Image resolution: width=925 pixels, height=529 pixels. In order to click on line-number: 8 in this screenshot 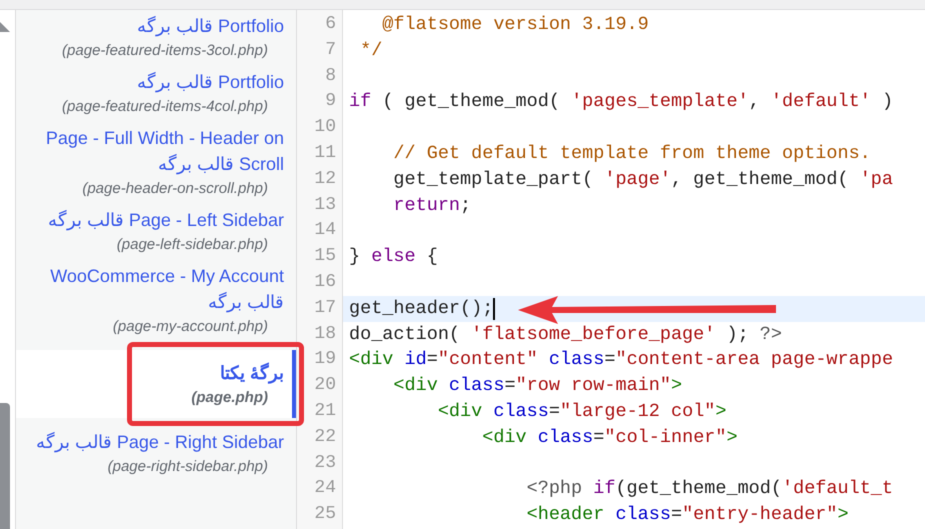, I will do `click(330, 76)`.